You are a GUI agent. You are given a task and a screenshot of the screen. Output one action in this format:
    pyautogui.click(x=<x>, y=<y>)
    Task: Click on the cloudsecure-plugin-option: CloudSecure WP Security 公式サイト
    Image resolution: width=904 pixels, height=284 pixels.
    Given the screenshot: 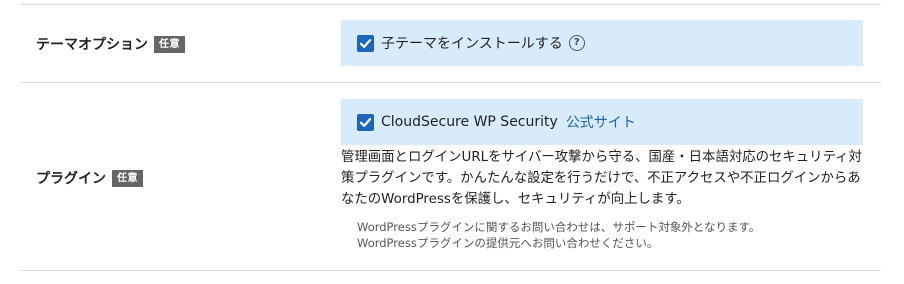 What is the action you would take?
    pyautogui.click(x=602, y=122)
    